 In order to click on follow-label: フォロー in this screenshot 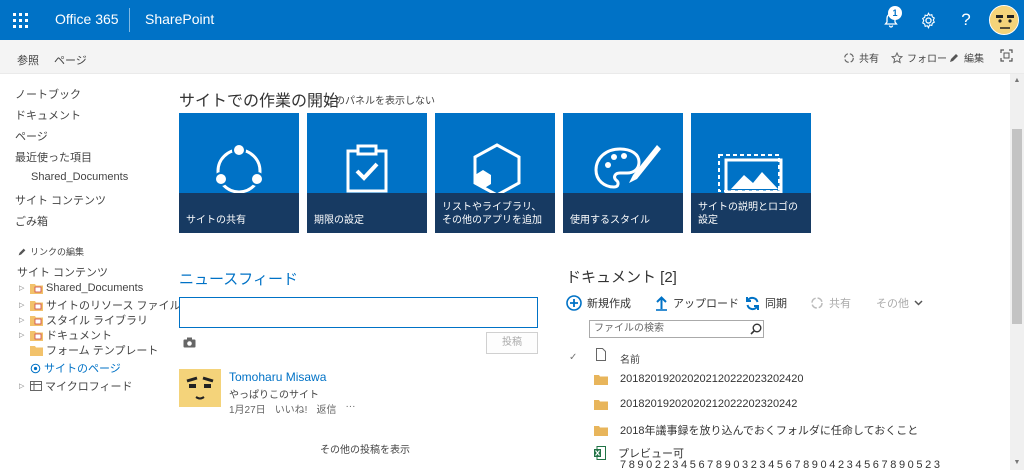, I will do `click(927, 59)`.